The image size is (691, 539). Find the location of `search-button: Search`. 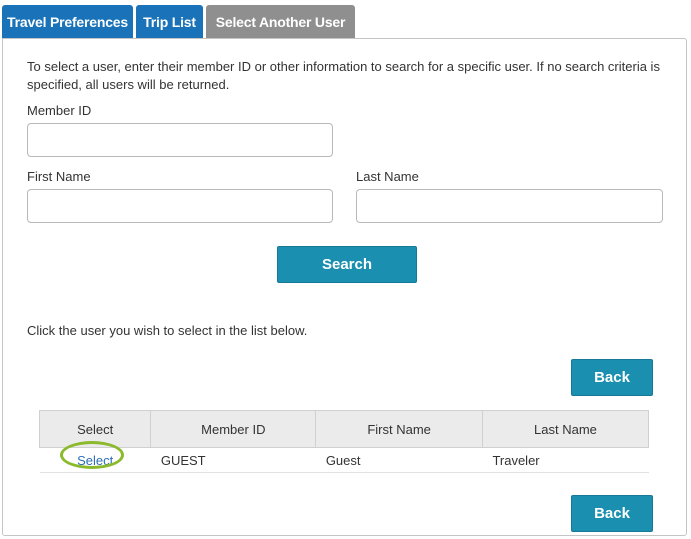

search-button: Search is located at coordinates (347, 264).